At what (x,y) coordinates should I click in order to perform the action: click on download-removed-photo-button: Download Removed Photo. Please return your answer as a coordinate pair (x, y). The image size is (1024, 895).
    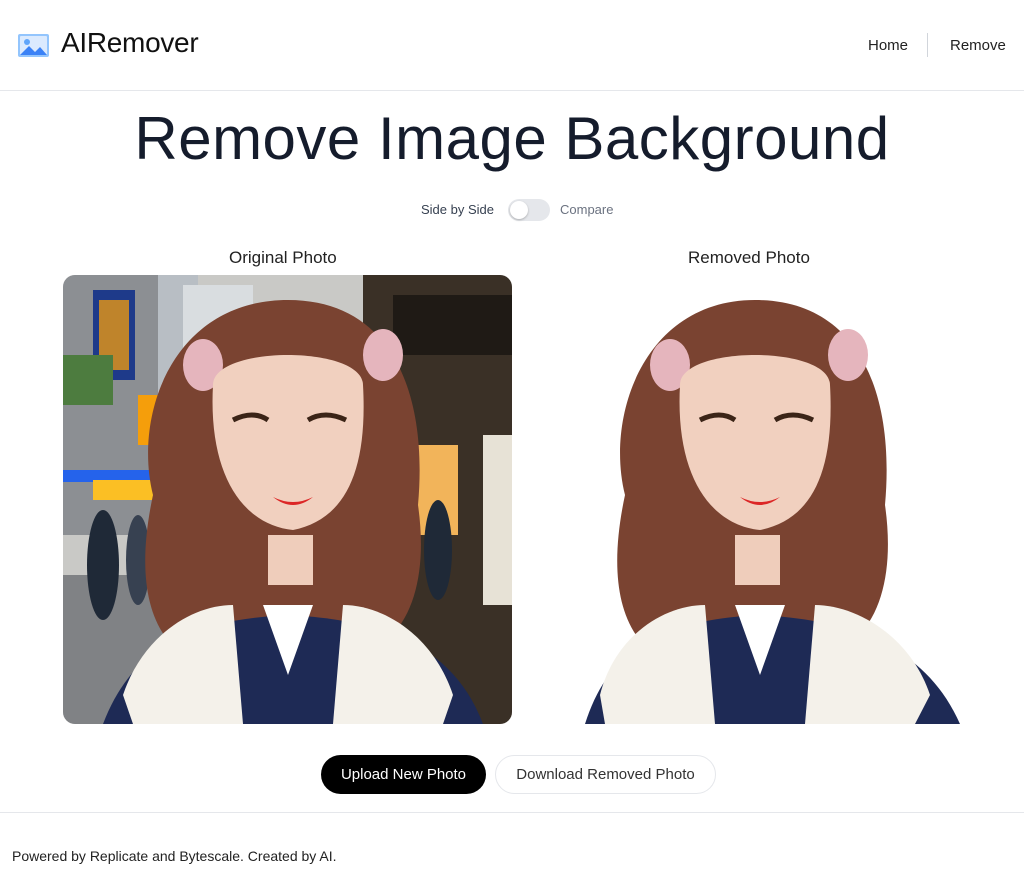
    Looking at the image, I should click on (605, 774).